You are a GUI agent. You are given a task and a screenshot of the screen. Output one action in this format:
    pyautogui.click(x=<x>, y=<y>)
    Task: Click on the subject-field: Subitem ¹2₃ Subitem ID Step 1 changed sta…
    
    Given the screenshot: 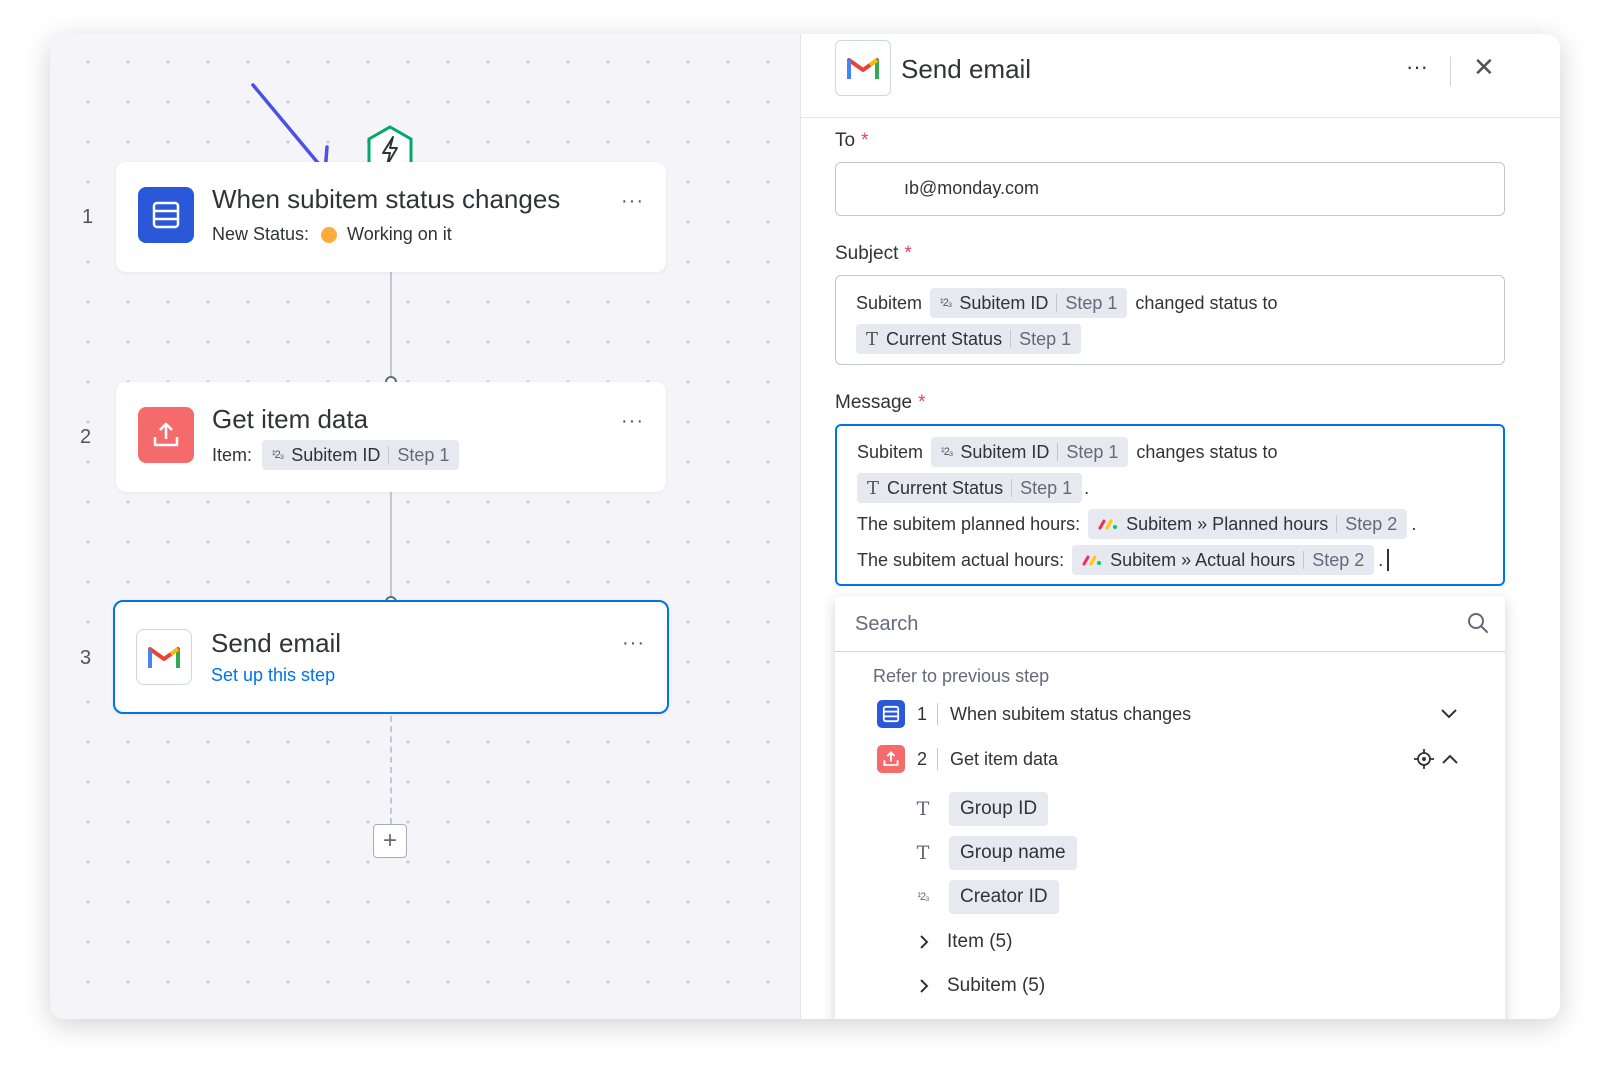 What is the action you would take?
    pyautogui.click(x=1170, y=320)
    